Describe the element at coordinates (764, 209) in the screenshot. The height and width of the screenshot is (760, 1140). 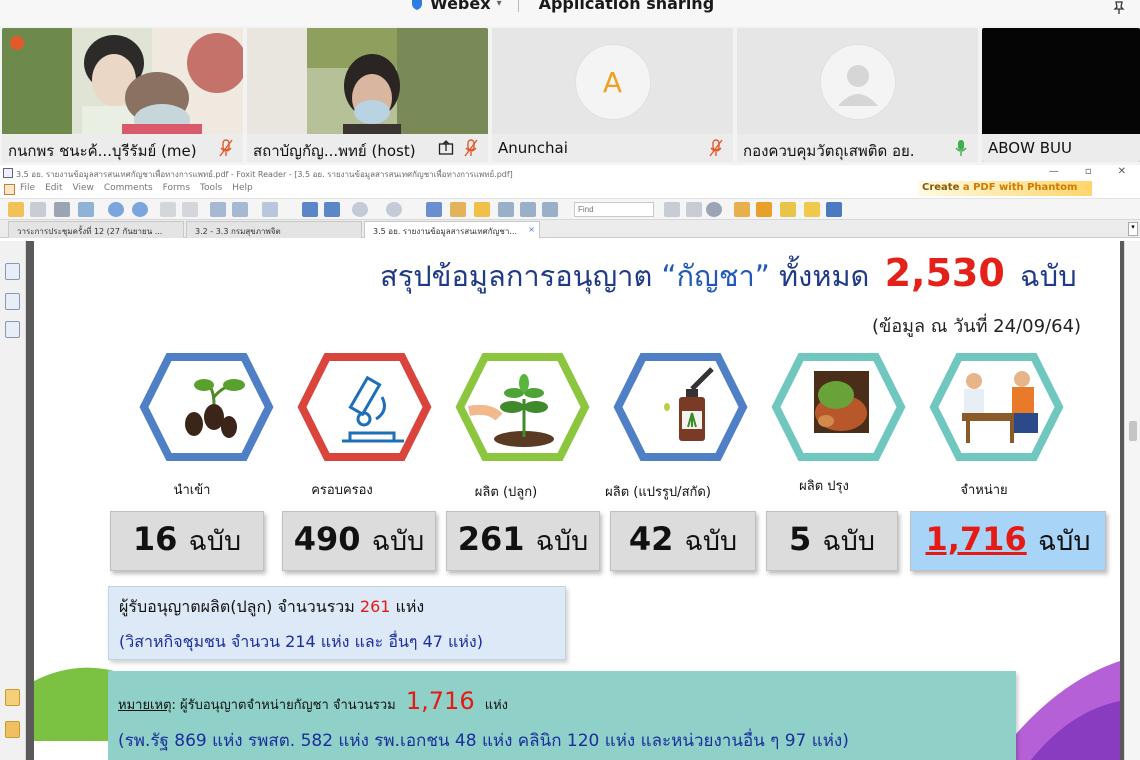
I see `note-icon` at that location.